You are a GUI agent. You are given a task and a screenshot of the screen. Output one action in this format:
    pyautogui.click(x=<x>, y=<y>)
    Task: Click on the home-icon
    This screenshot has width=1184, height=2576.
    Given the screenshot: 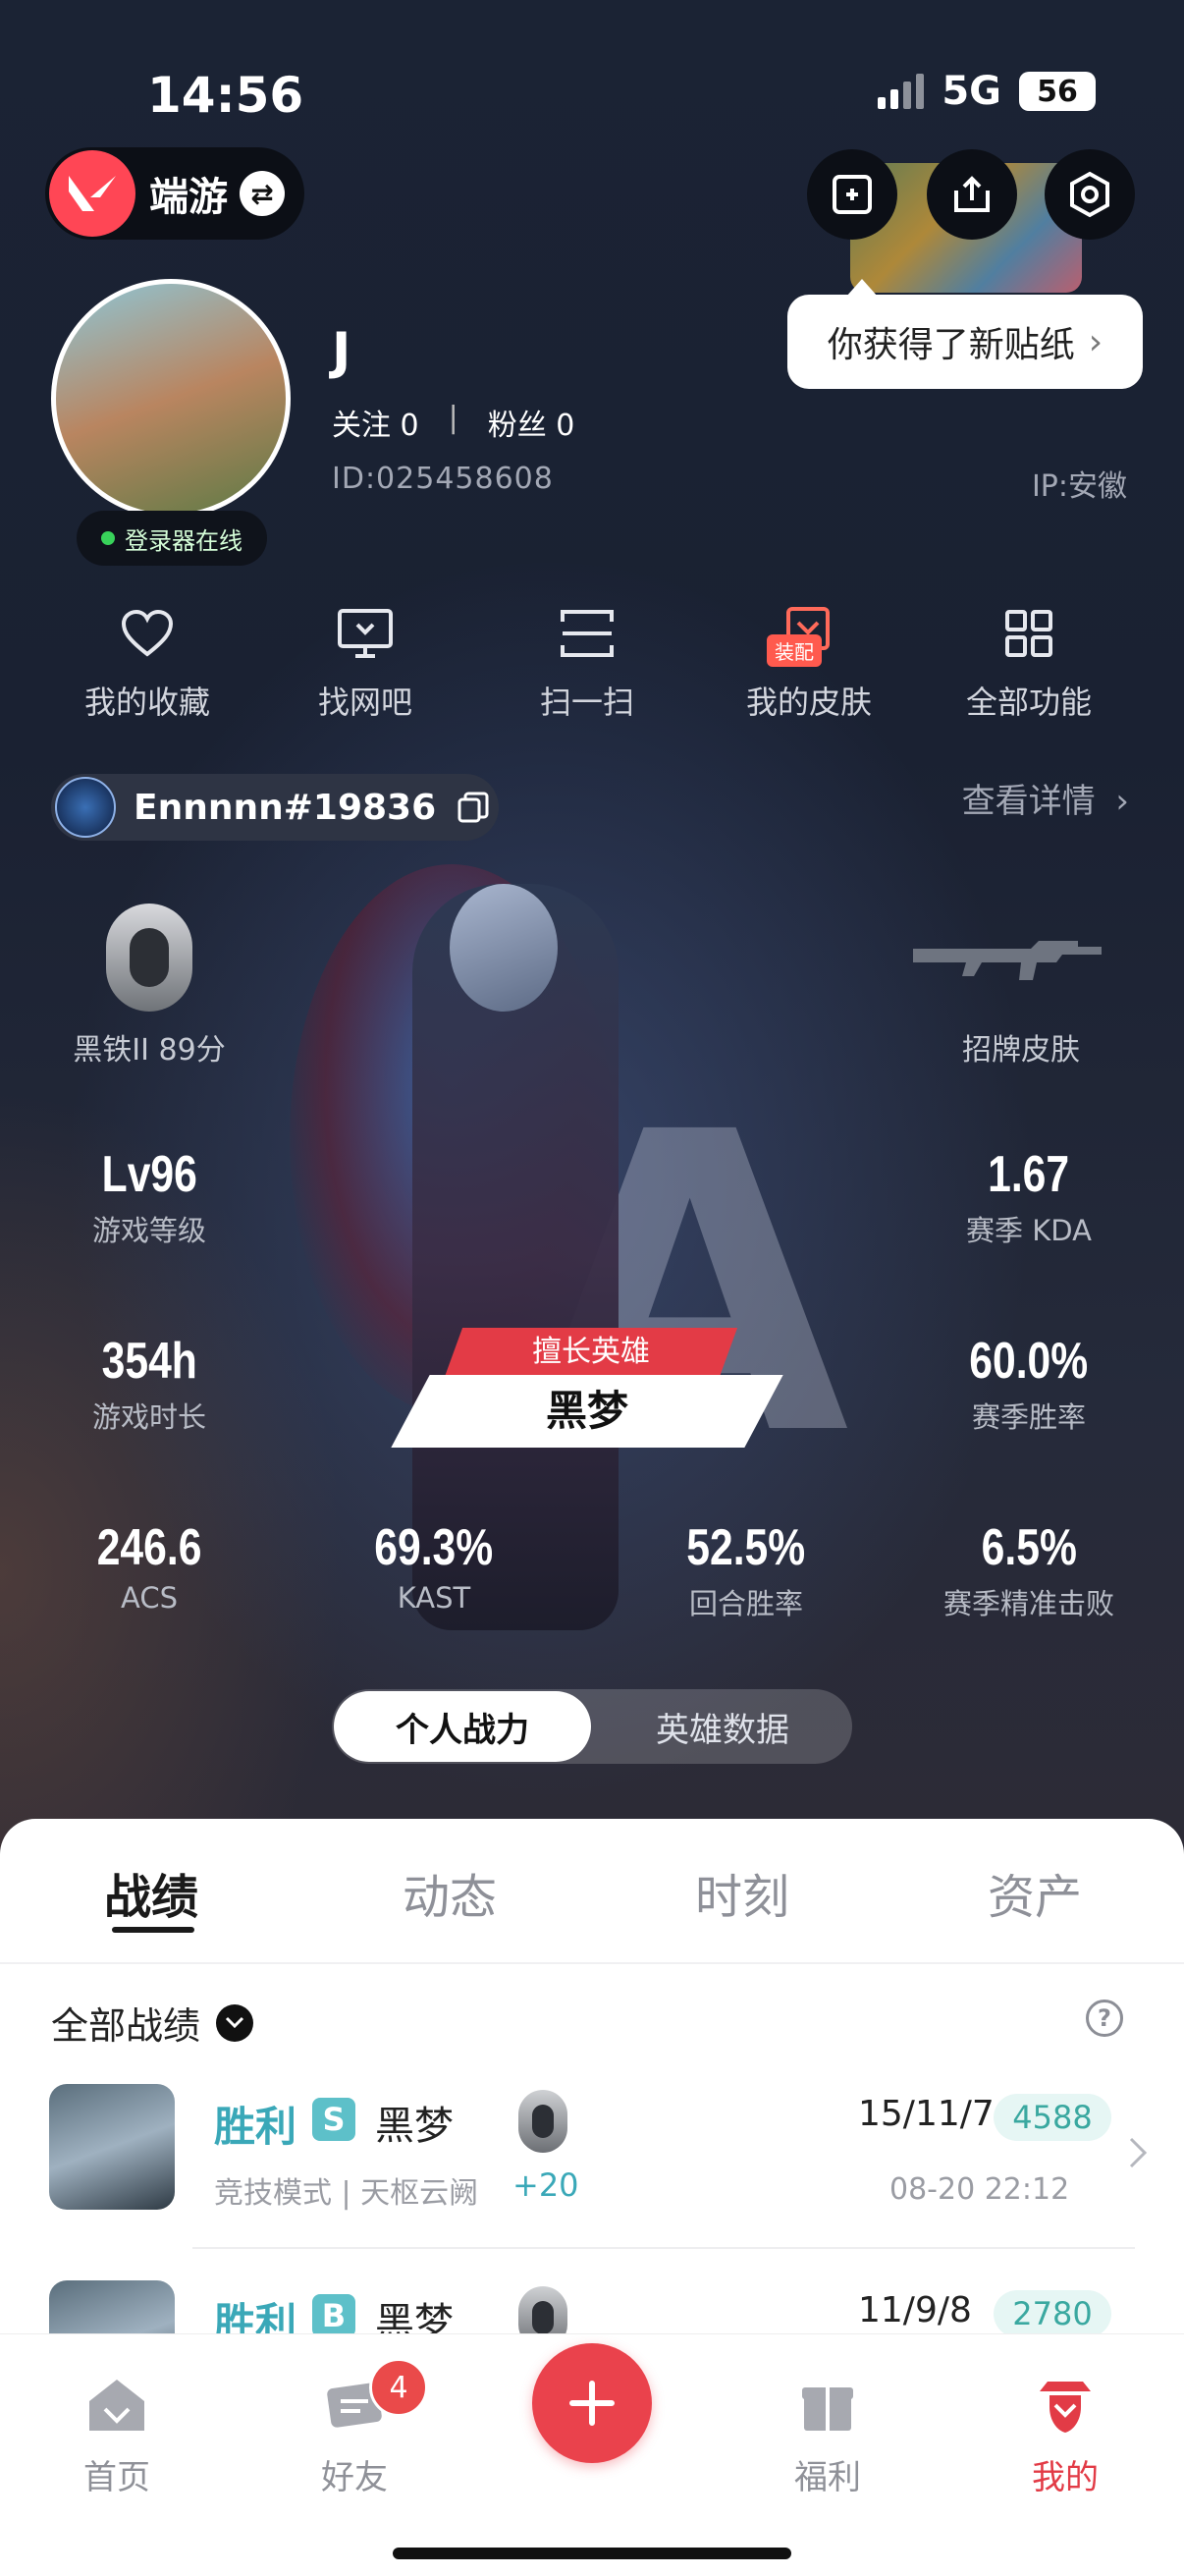 What is the action you would take?
    pyautogui.click(x=116, y=2405)
    